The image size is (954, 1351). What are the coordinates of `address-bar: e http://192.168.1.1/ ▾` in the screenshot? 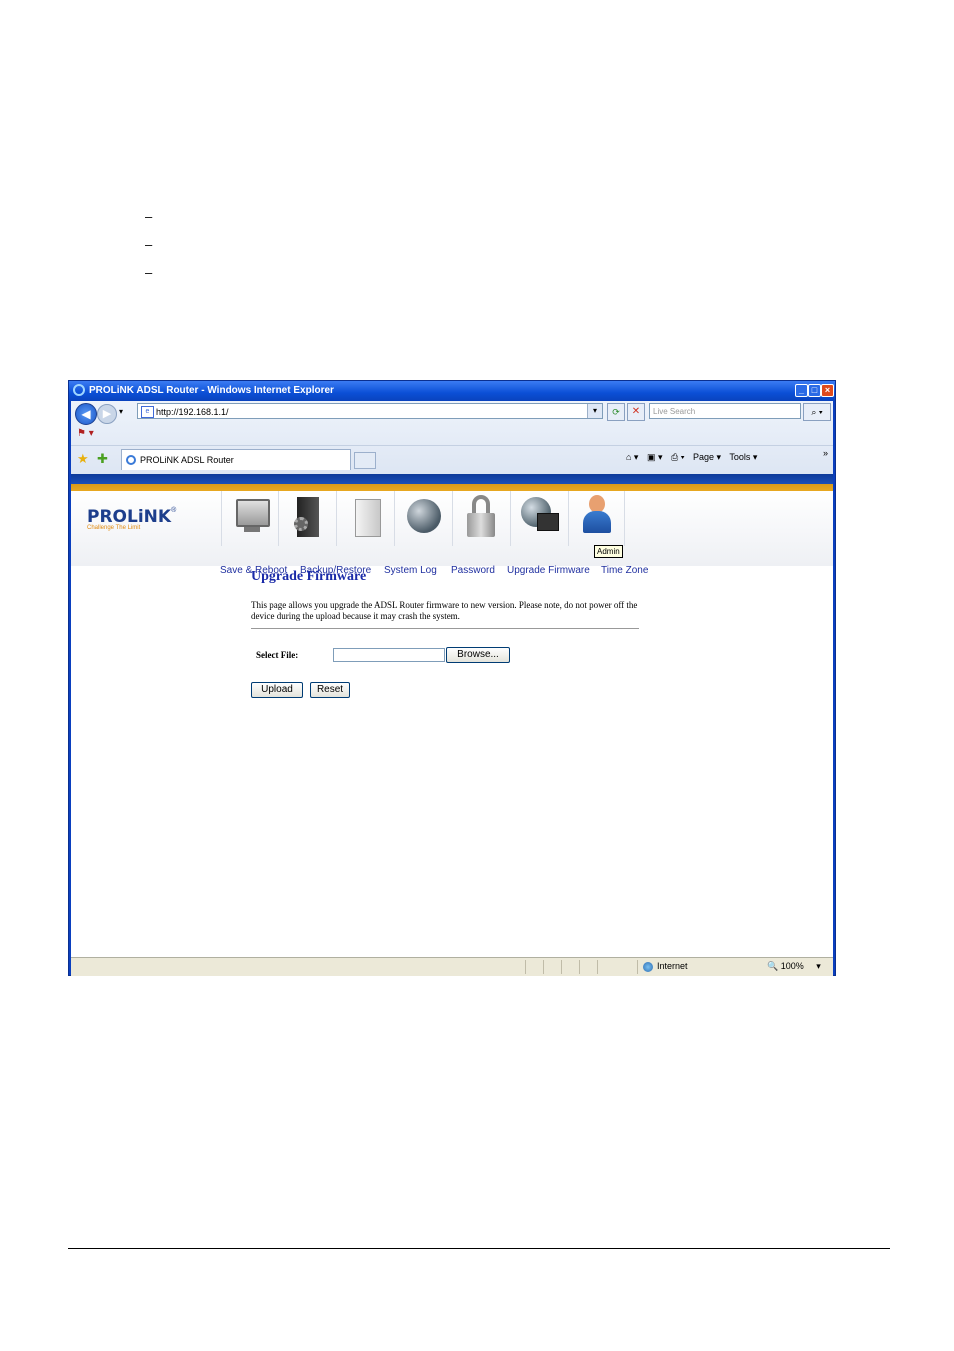 It's located at (370, 411).